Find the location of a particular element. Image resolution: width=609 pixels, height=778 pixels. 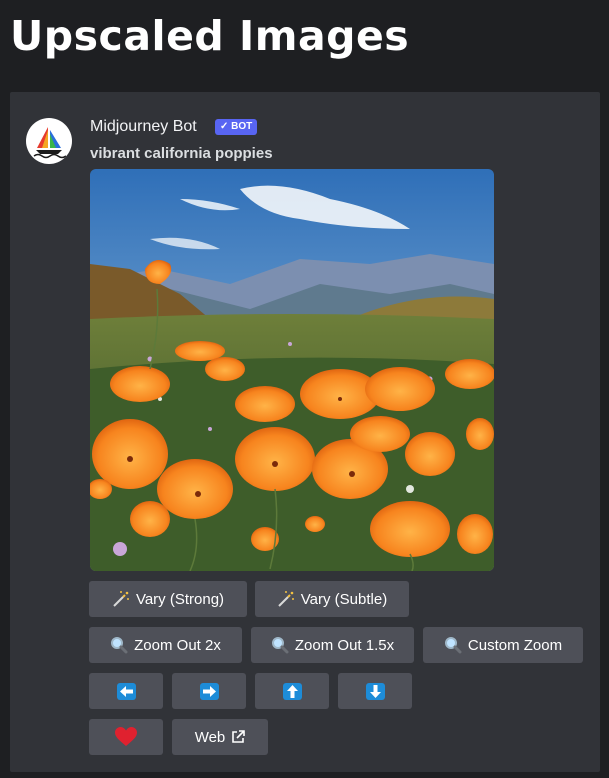

custom-zoom-label: Custom Zoom is located at coordinates (515, 645).